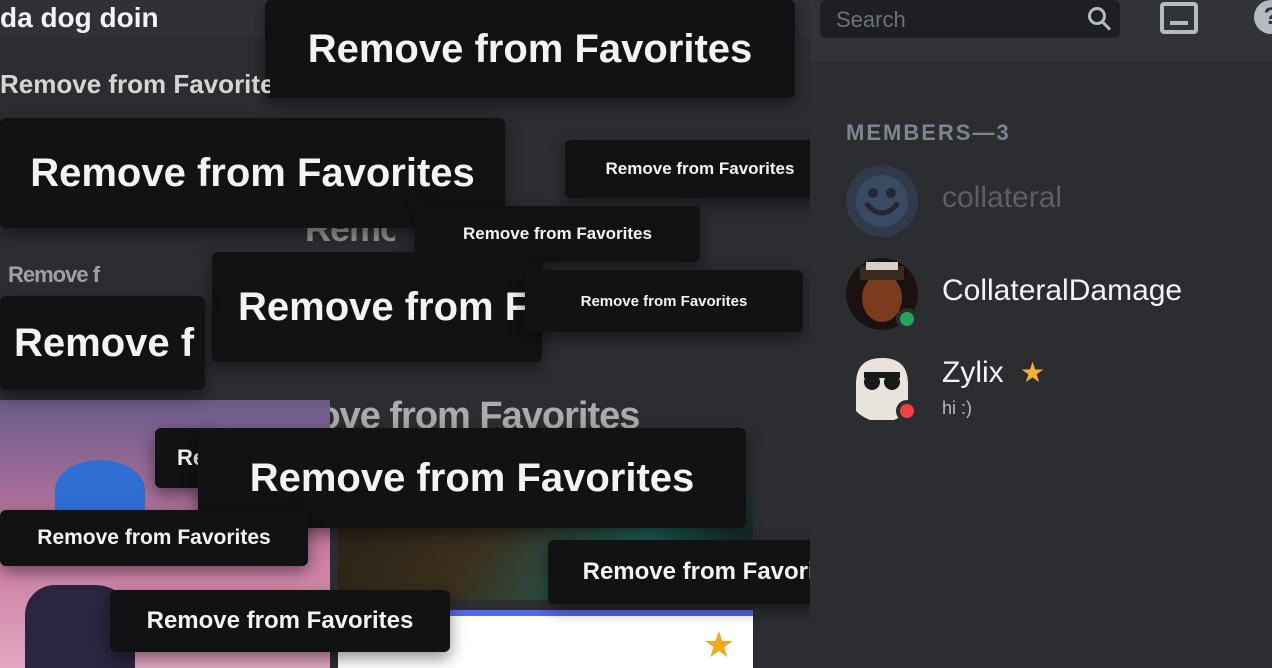 Image resolution: width=1272 pixels, height=668 pixels. What do you see at coordinates (928, 132) in the screenshot?
I see `members-header: MEMBERS—3` at bounding box center [928, 132].